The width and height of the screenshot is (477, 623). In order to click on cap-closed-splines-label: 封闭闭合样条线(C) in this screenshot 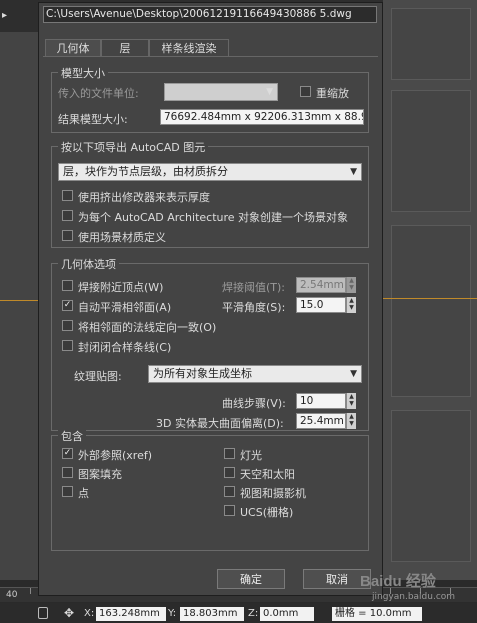, I will do `click(125, 347)`.